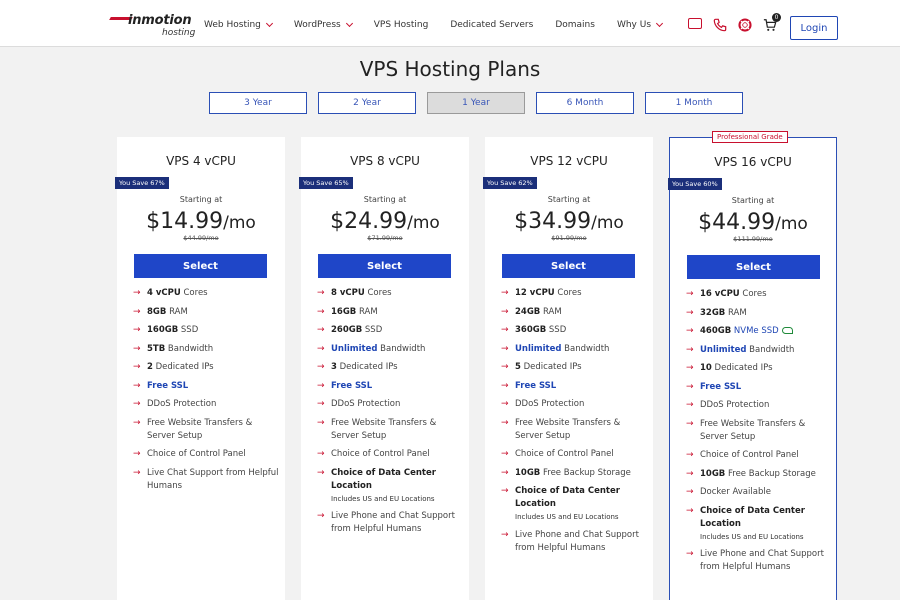 The width and height of the screenshot is (900, 600). What do you see at coordinates (776, 17) in the screenshot?
I see `cart-count-badge: 0` at bounding box center [776, 17].